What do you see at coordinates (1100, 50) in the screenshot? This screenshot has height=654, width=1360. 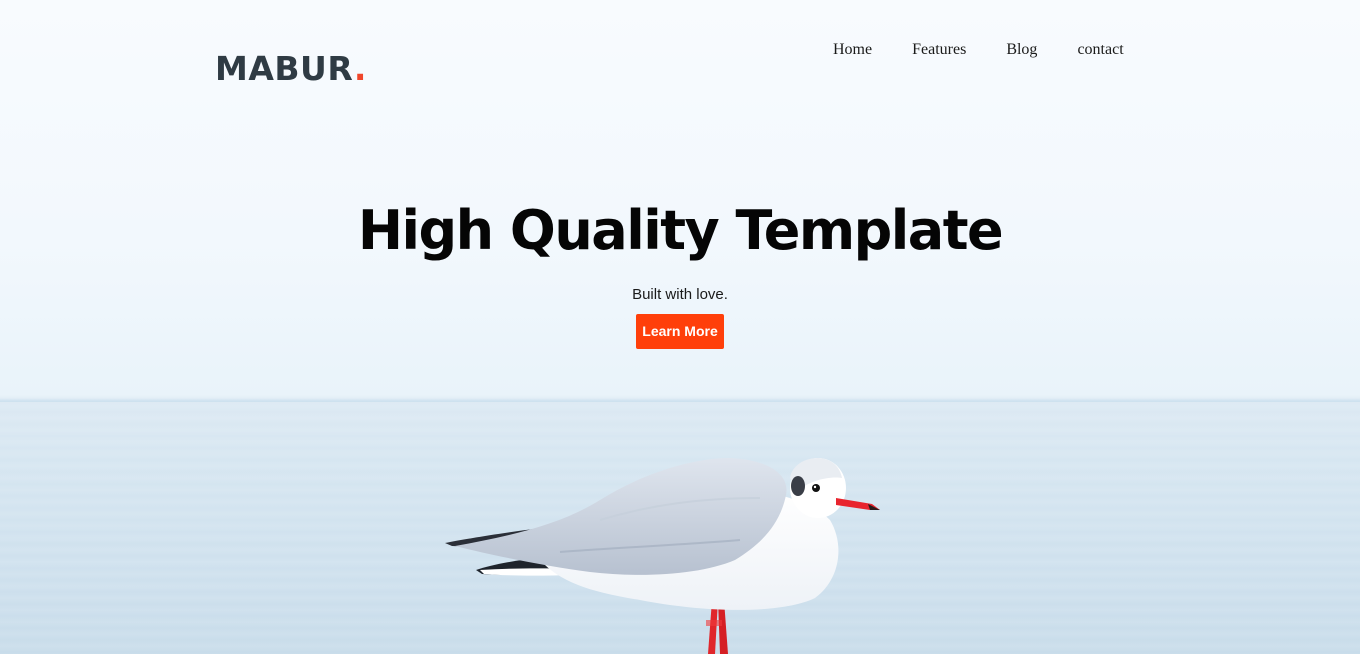 I see `nav-item-contact: contact` at bounding box center [1100, 50].